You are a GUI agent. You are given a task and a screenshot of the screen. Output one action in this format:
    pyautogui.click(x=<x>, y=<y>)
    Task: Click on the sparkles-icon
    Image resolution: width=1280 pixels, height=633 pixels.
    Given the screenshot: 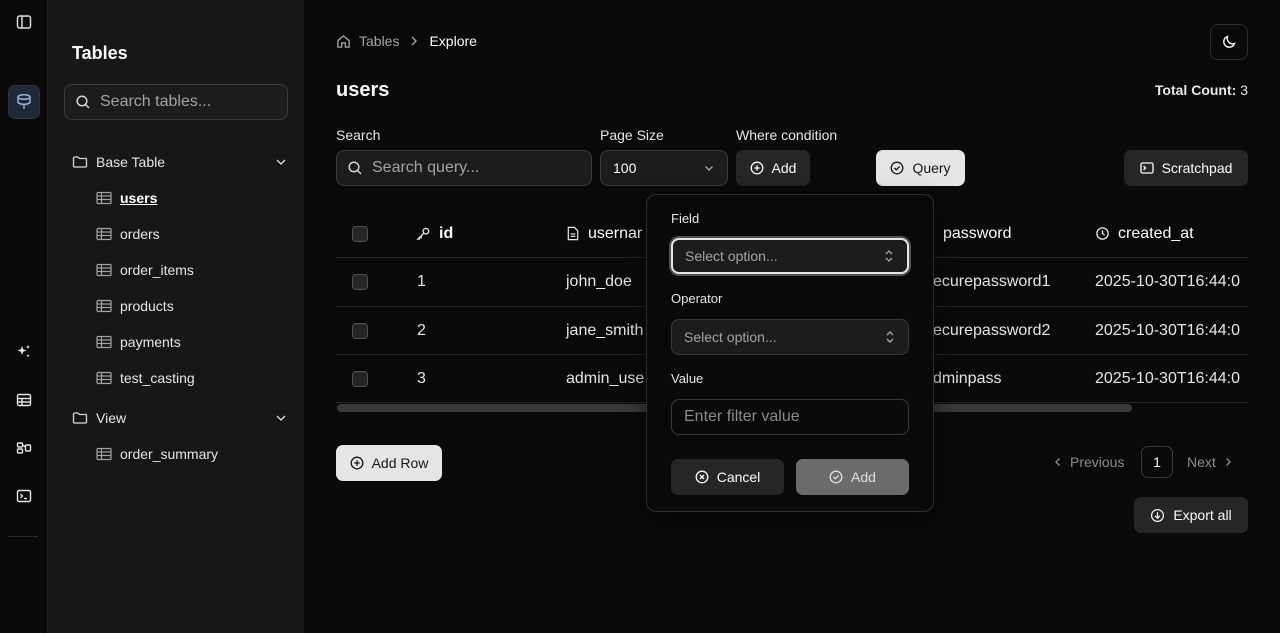 What is the action you would take?
    pyautogui.click(x=24, y=352)
    